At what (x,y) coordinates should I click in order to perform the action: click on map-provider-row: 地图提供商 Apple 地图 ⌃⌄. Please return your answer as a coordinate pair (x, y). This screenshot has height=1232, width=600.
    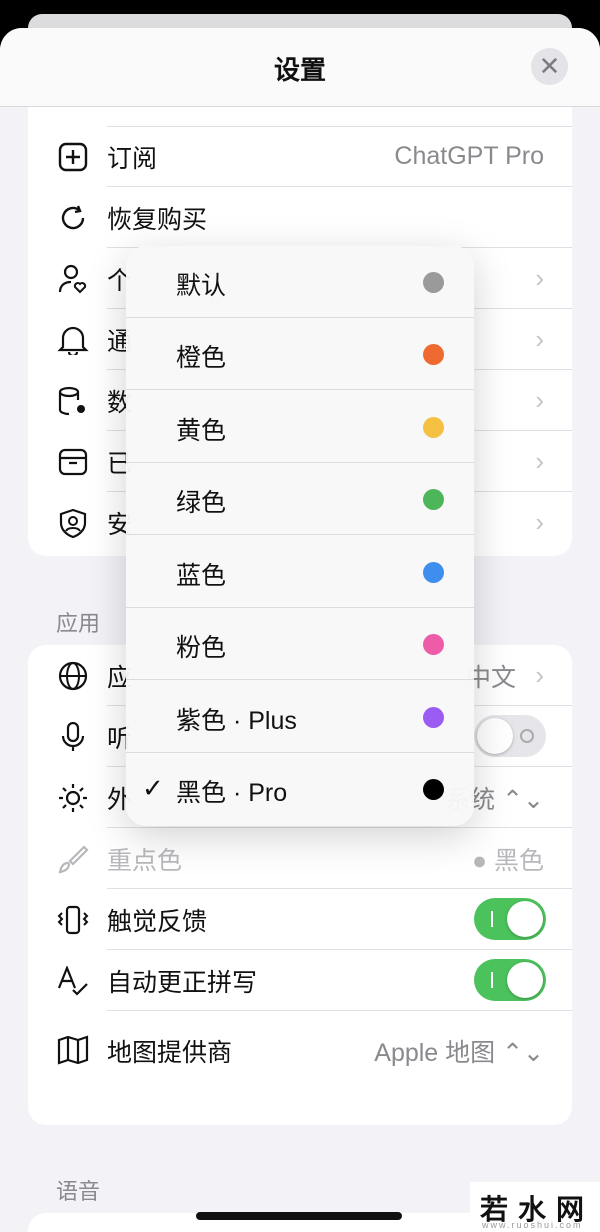
    Looking at the image, I should click on (300, 1051).